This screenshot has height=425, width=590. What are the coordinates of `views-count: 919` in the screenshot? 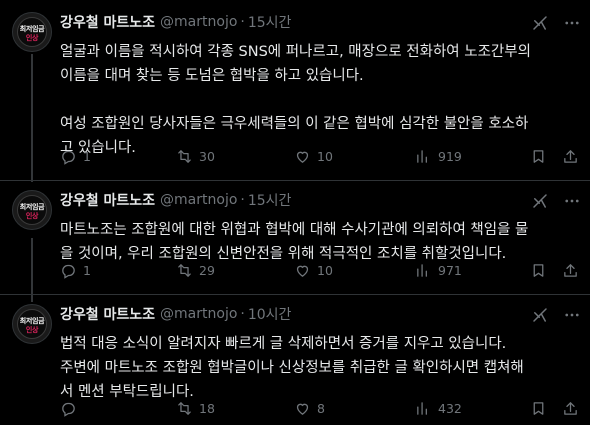 It's located at (450, 156).